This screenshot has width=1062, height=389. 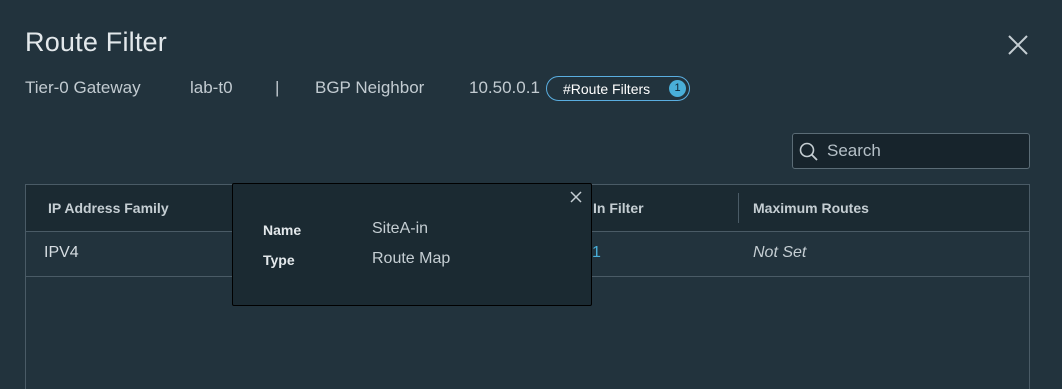 What do you see at coordinates (596, 253) in the screenshot?
I see `cell-in-filter-link: 1` at bounding box center [596, 253].